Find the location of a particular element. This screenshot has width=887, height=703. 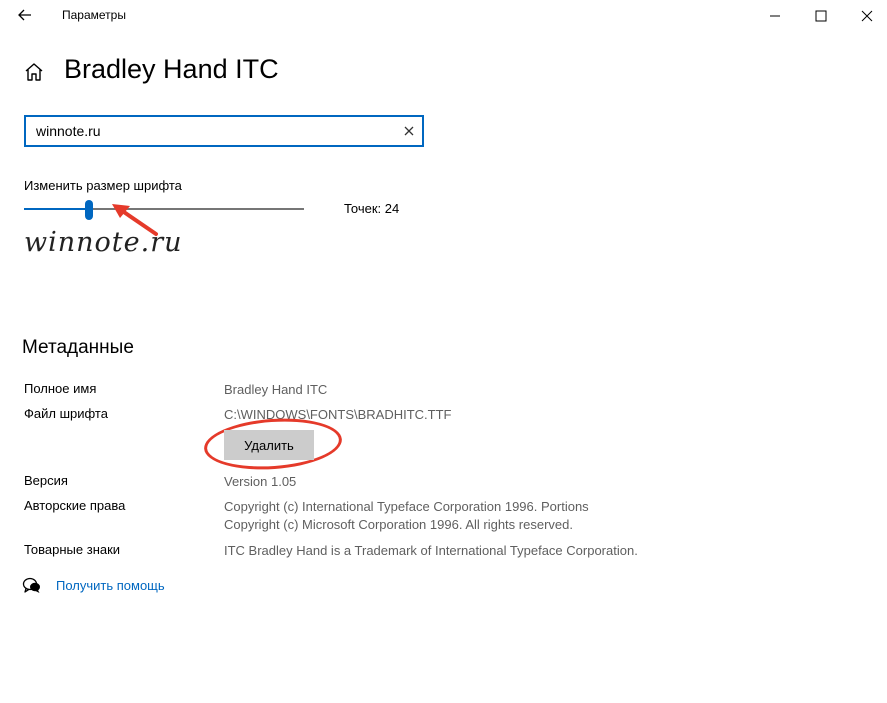

metadata-heading: Метаданные is located at coordinates (78, 347).